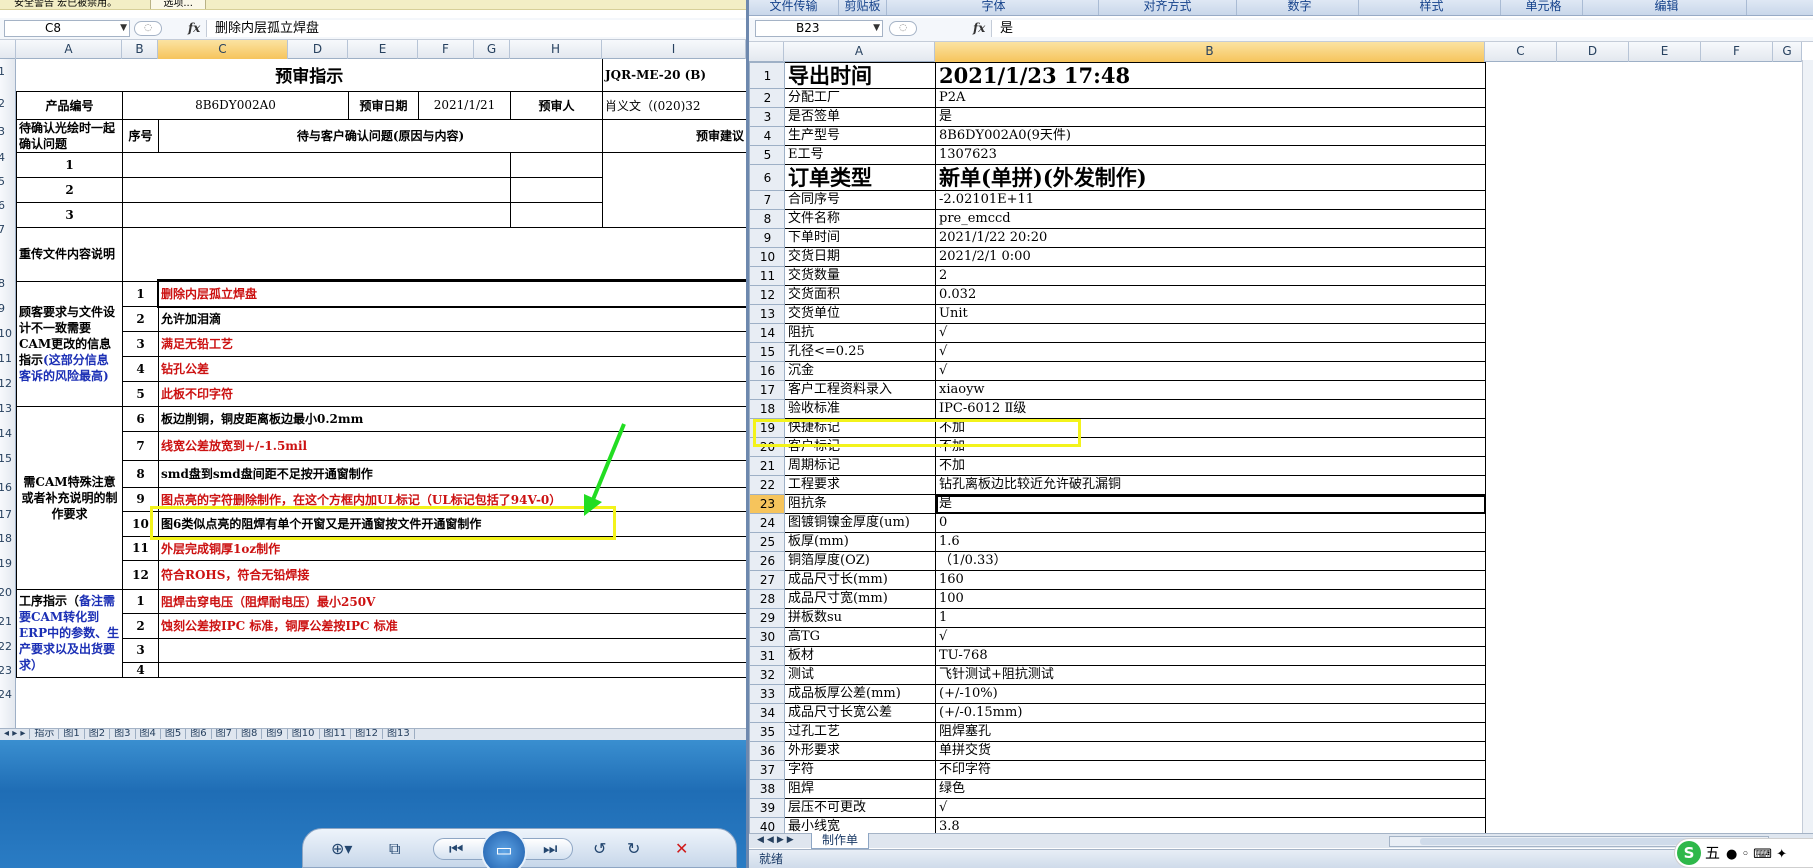 This screenshot has width=1813, height=868. I want to click on sheet-tab-active: 制作单, so click(840, 841).